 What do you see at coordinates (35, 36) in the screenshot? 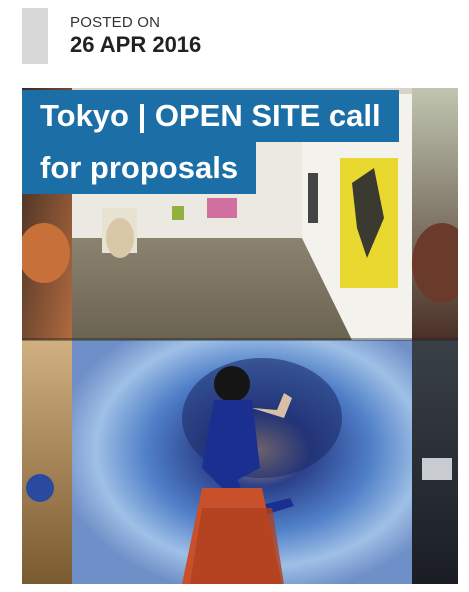
I see `meta-accent-bar` at bounding box center [35, 36].